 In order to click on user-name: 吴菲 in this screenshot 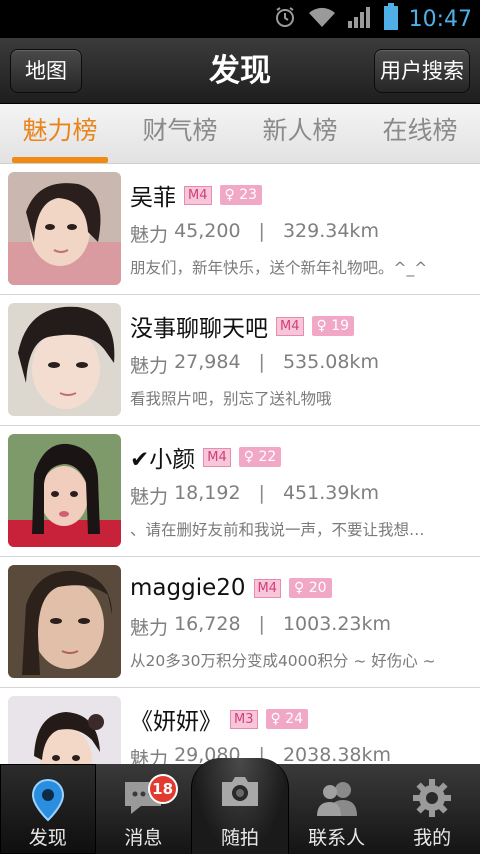, I will do `click(153, 198)`.